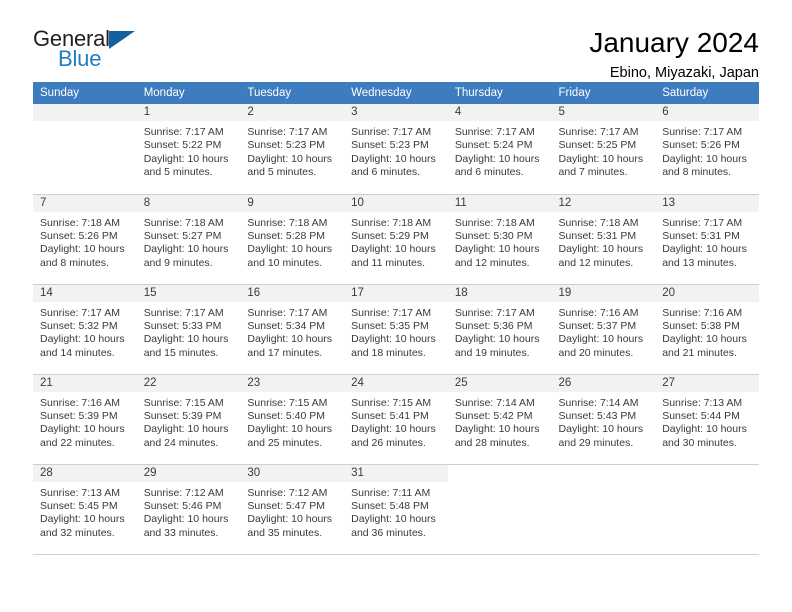  Describe the element at coordinates (183, 492) in the screenshot. I see `sunrise-text: Sunrise: 7:12 AM` at that location.